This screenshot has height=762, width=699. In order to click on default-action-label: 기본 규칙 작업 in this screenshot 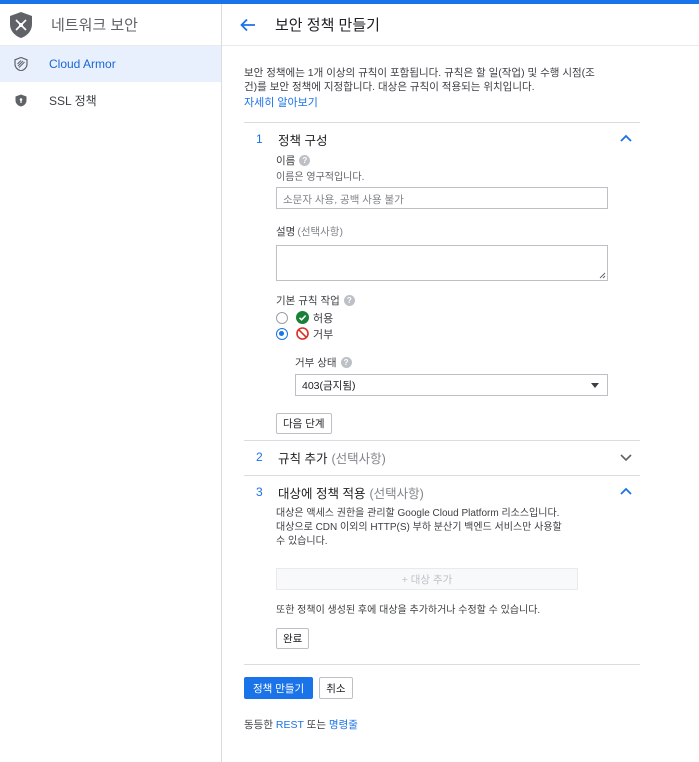, I will do `click(308, 301)`.